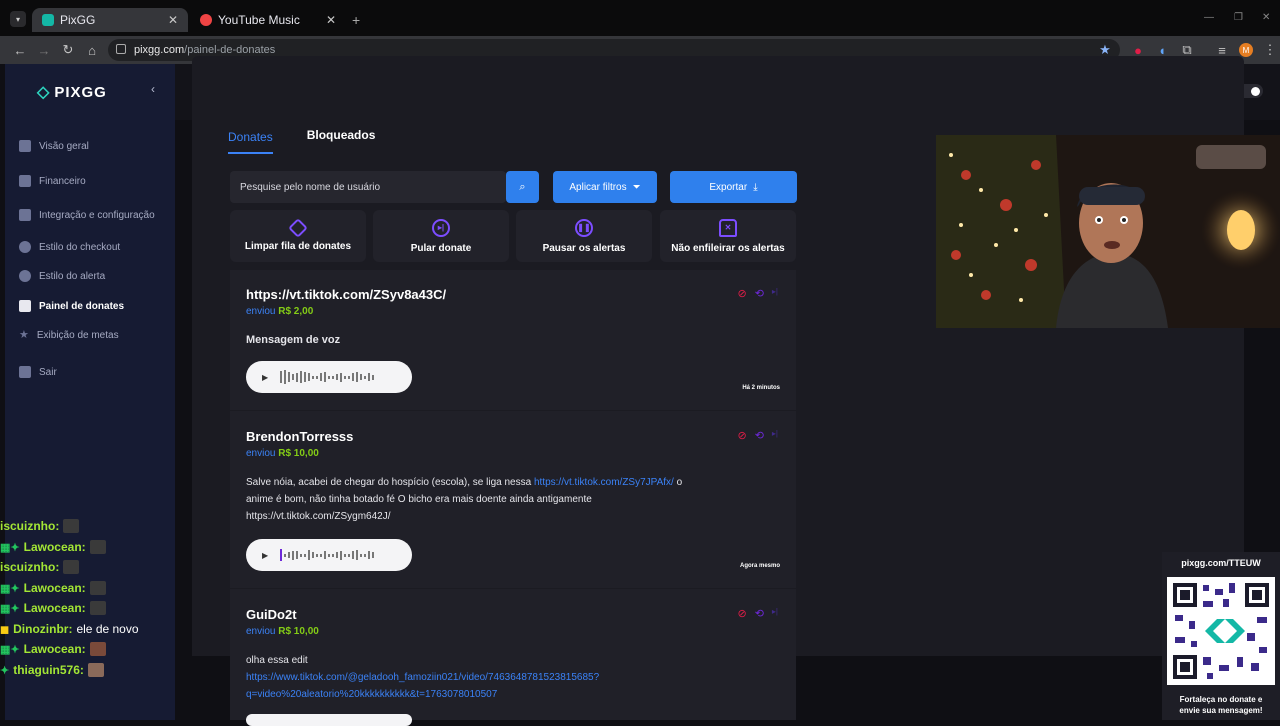 The image size is (1280, 726). What do you see at coordinates (759, 566) in the screenshot?
I see `donate-time: Agora mesmo` at bounding box center [759, 566].